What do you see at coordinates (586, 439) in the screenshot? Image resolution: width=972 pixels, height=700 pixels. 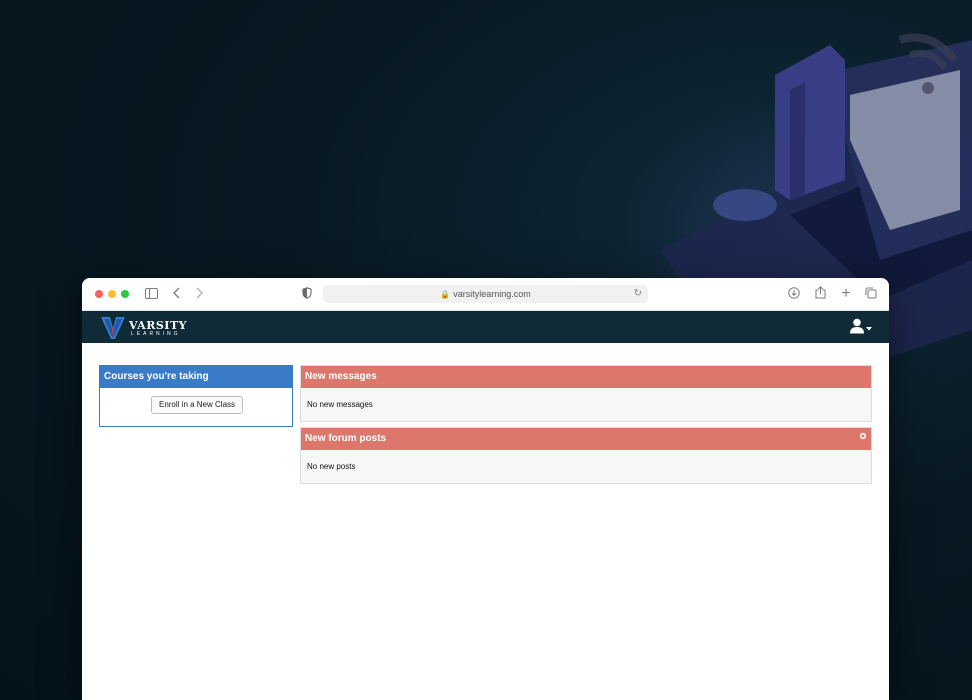 I see `forum-panel-header: New forum posts` at bounding box center [586, 439].